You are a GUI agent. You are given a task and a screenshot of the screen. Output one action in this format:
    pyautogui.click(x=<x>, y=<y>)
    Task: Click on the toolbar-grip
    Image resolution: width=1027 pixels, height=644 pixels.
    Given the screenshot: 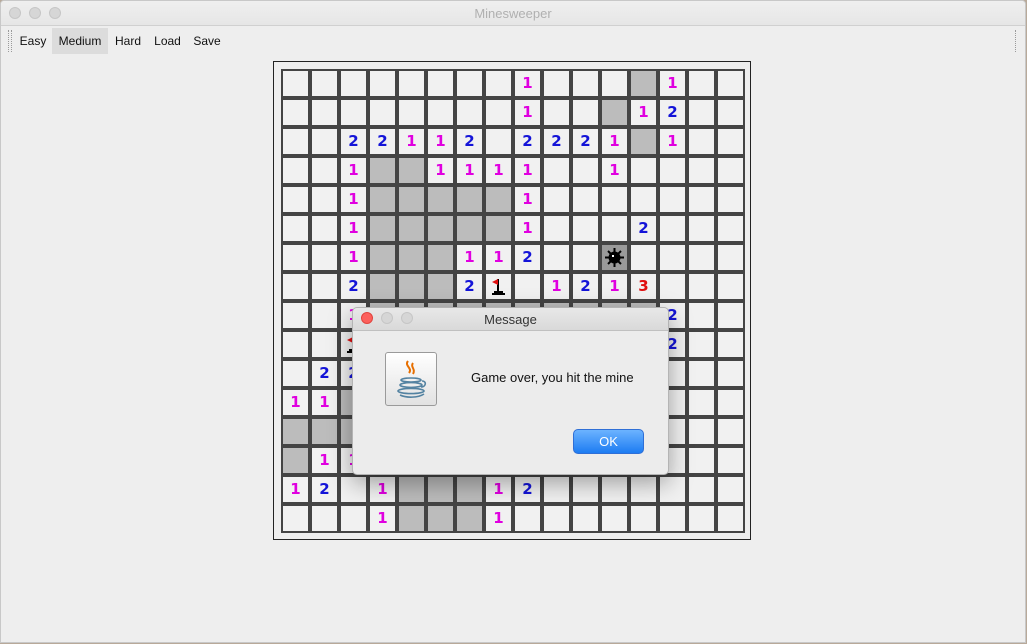 What is the action you would take?
    pyautogui.click(x=11, y=41)
    